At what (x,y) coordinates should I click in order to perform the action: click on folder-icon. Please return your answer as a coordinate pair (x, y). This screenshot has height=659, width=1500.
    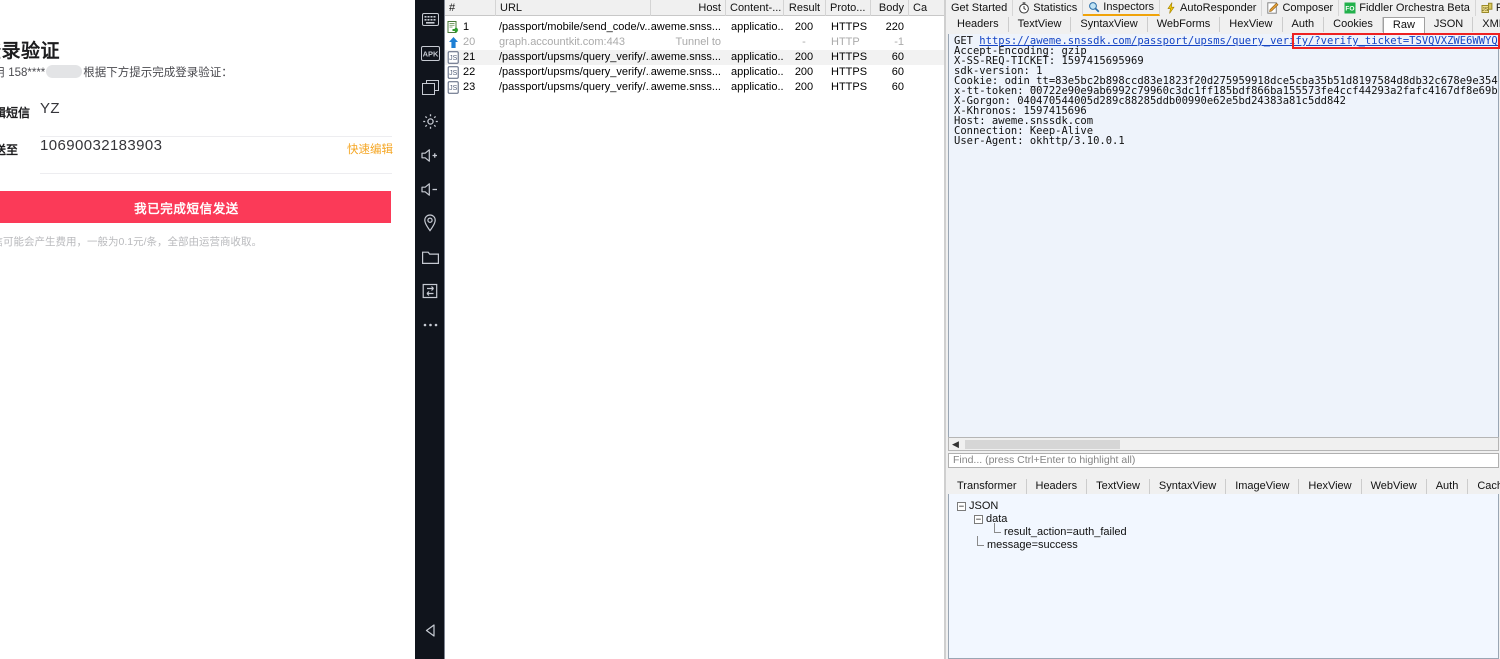
    Looking at the image, I should click on (430, 257).